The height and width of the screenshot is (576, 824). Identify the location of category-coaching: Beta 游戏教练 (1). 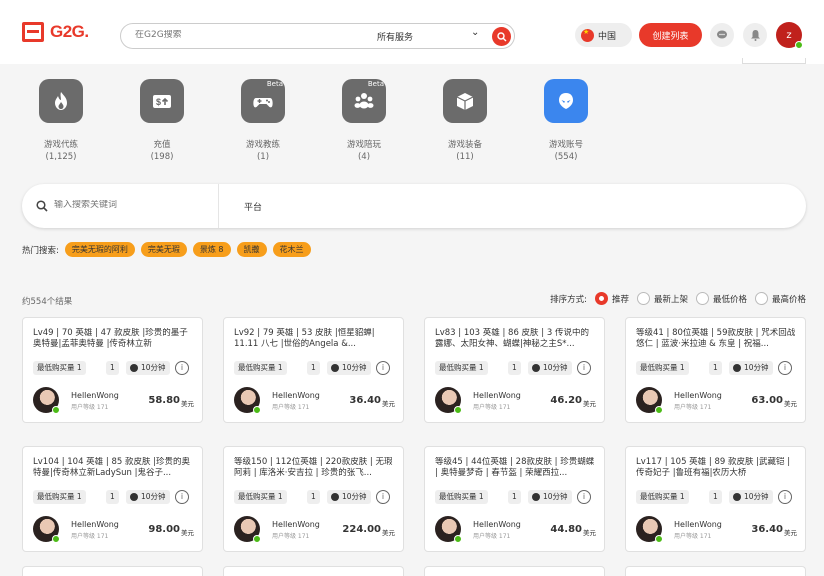
(263, 120).